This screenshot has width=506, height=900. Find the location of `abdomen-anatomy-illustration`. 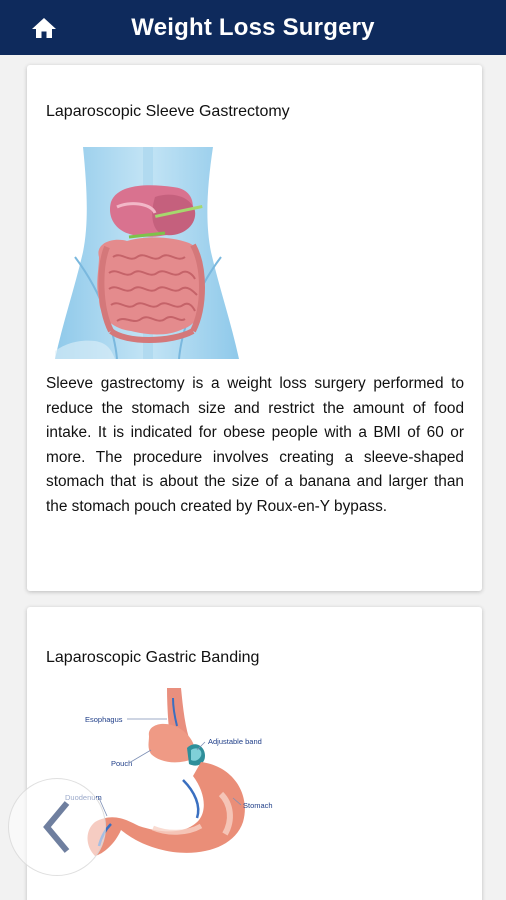

abdomen-anatomy-illustration is located at coordinates (147, 253).